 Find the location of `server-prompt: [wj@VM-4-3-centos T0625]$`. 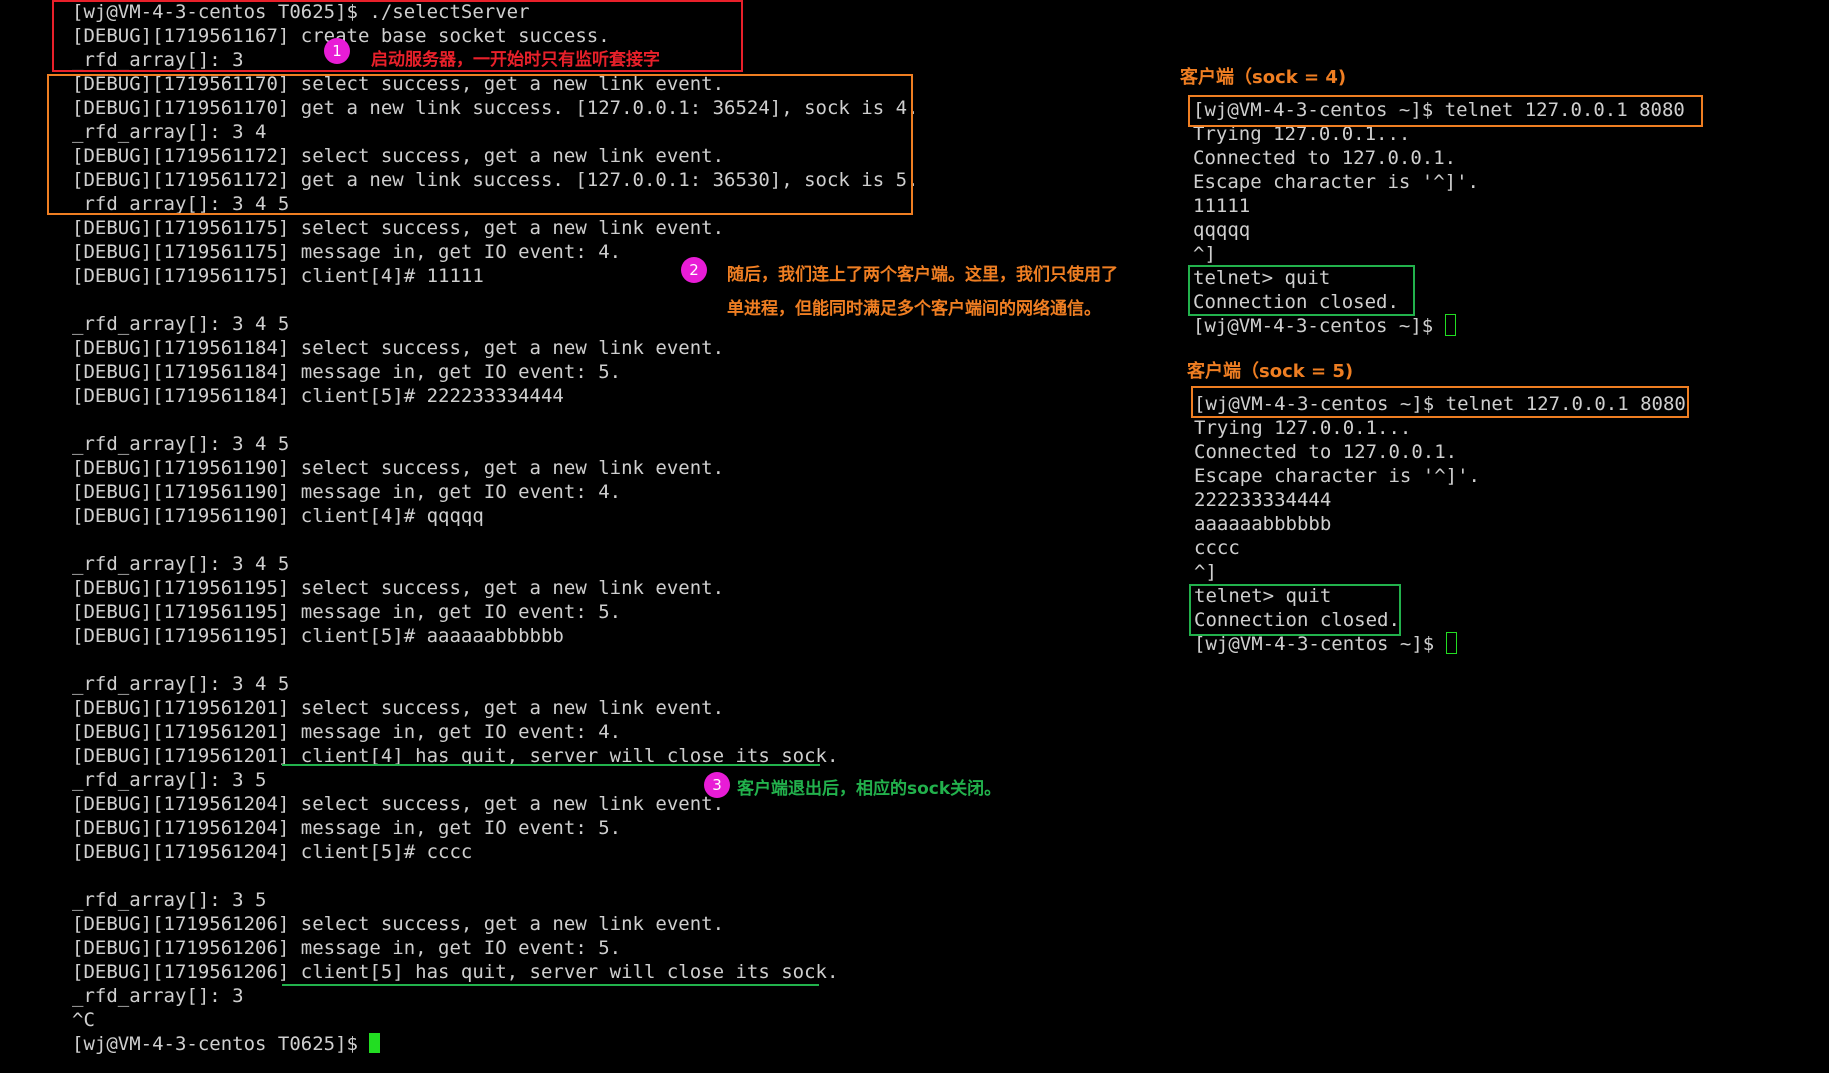

server-prompt: [wj@VM-4-3-centos T0625]$ is located at coordinates (221, 1044).